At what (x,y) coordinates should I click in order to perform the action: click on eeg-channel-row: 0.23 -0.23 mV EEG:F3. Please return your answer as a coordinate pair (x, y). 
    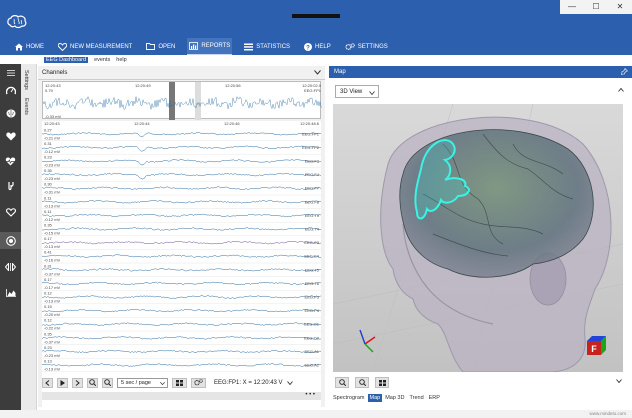
    Looking at the image, I should click on (181, 162).